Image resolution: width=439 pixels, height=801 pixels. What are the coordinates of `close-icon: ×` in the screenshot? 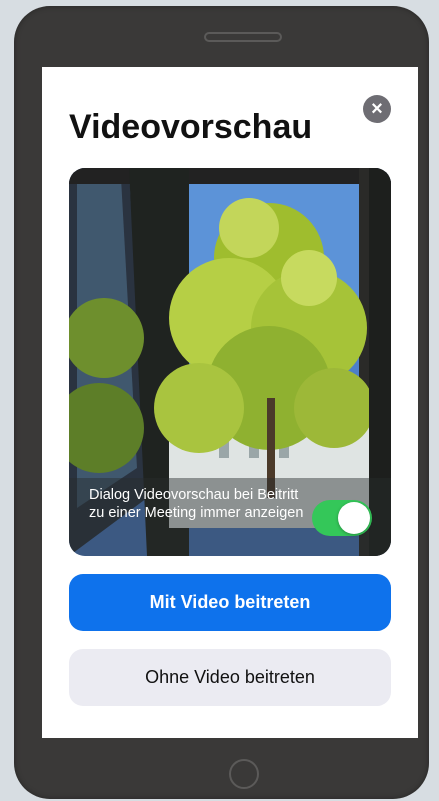 It's located at (377, 109).